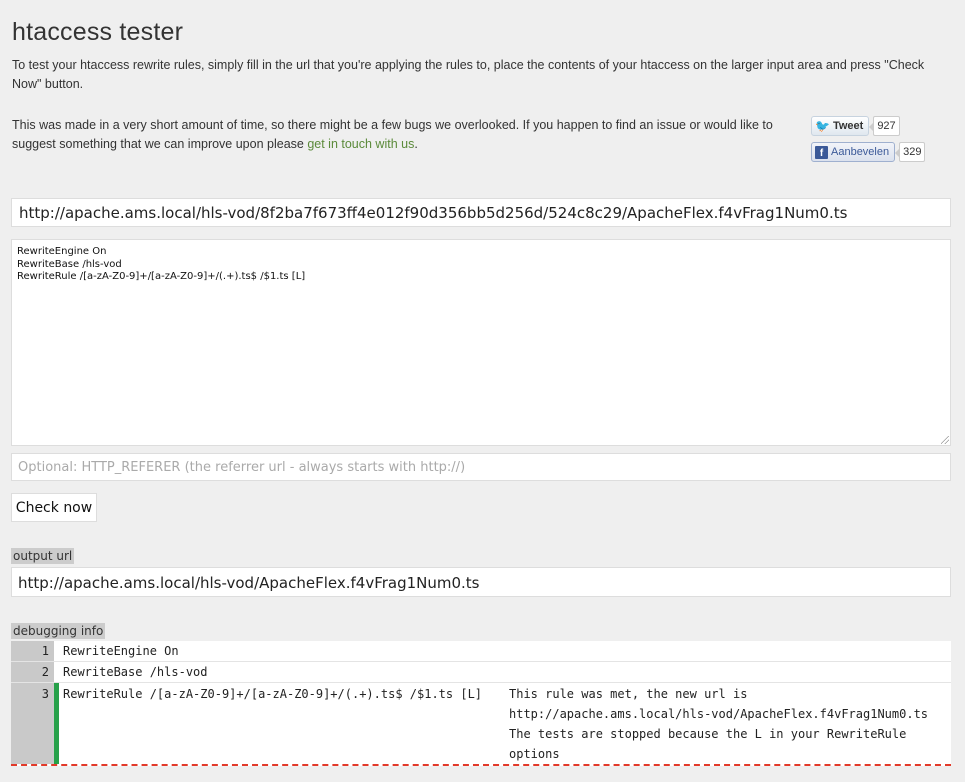  I want to click on line-number: 3, so click(32, 723).